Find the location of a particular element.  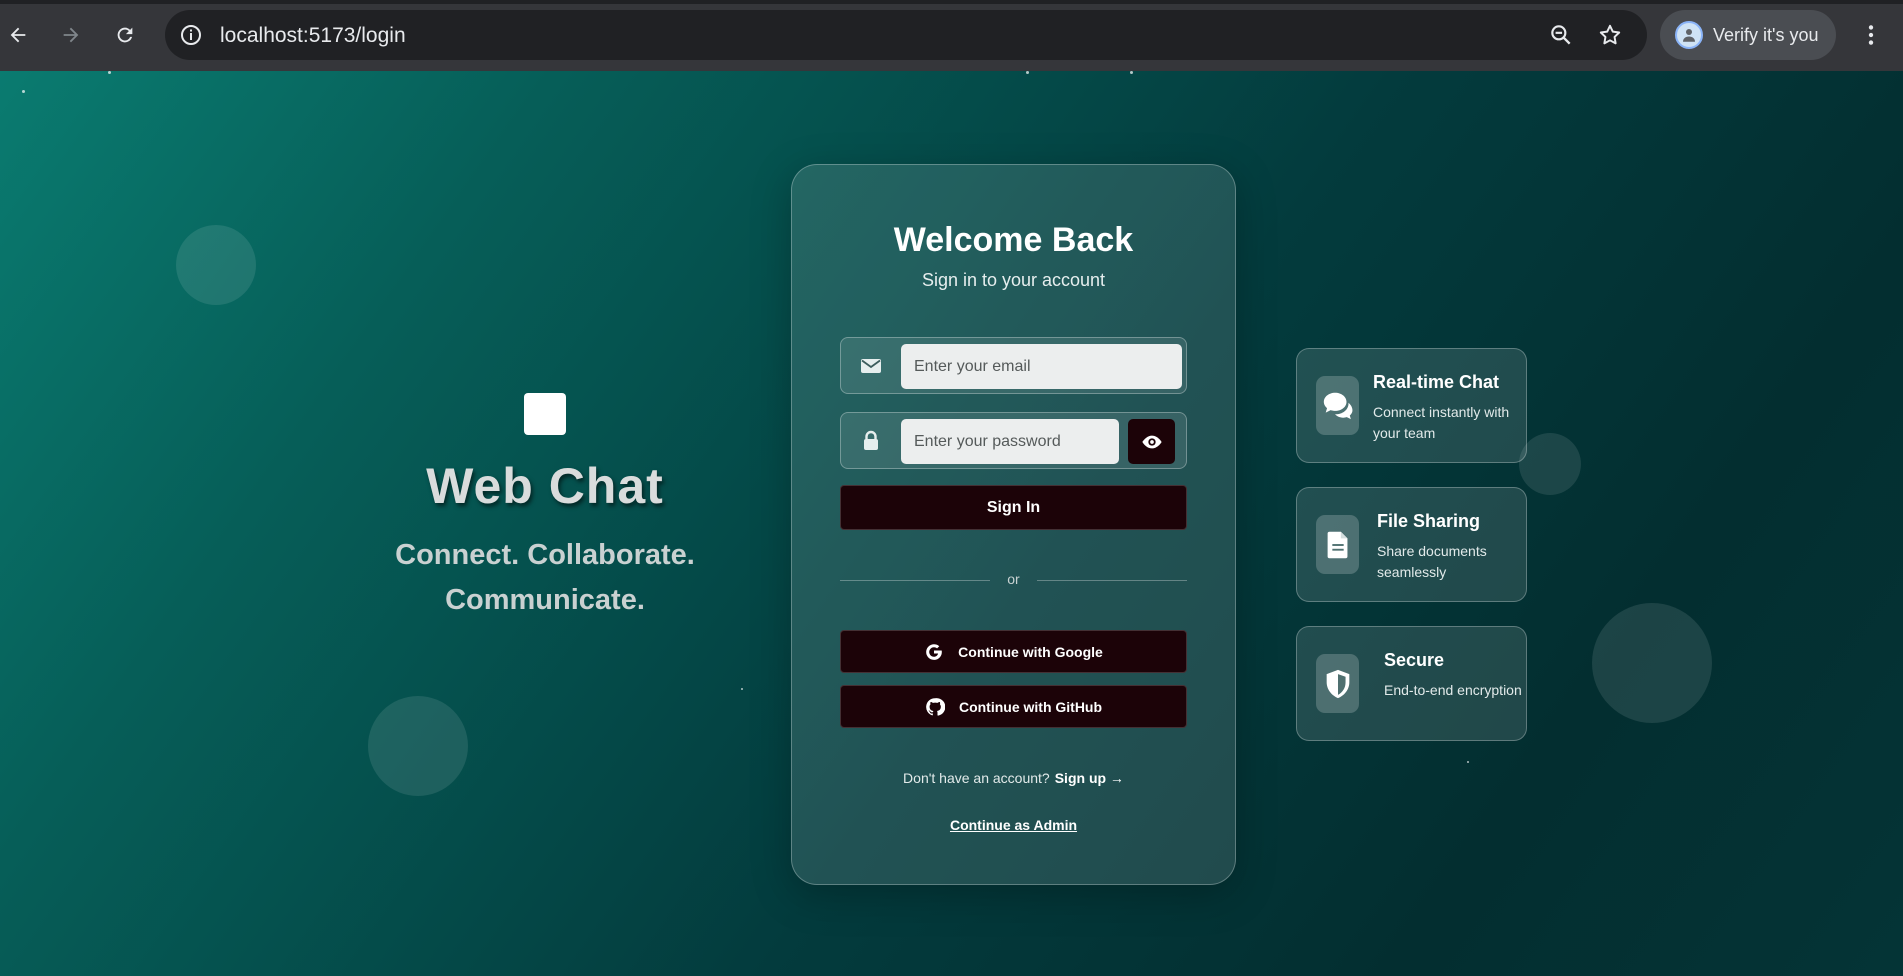

reload-icon is located at coordinates (125, 35).